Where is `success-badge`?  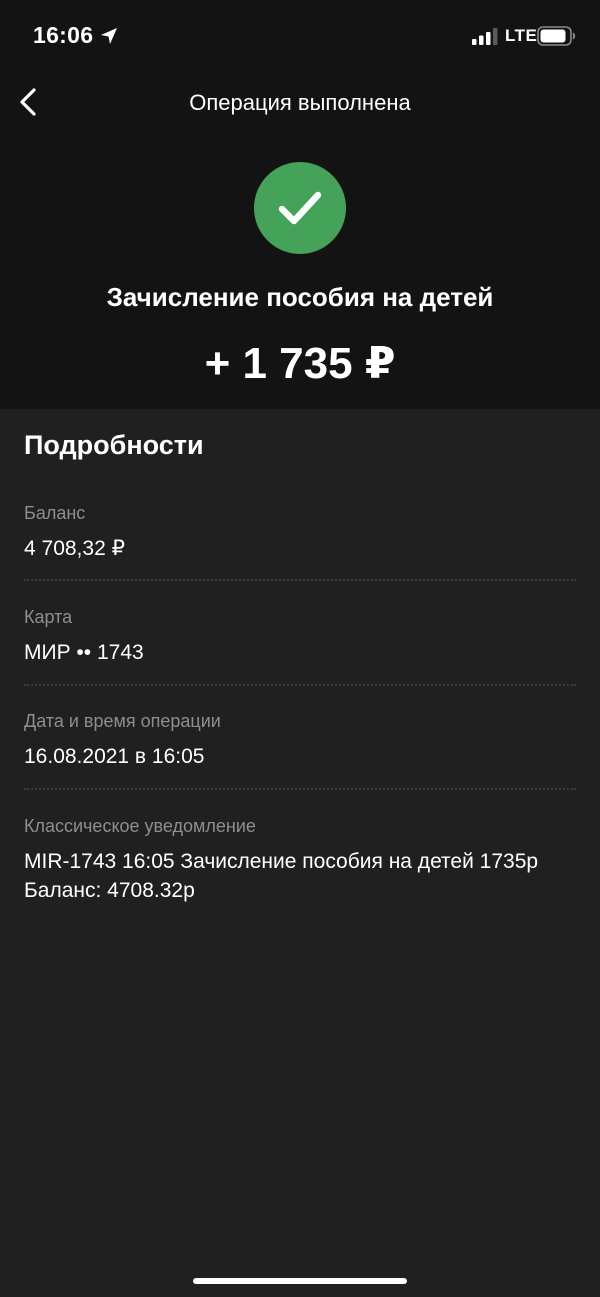
success-badge is located at coordinates (300, 208).